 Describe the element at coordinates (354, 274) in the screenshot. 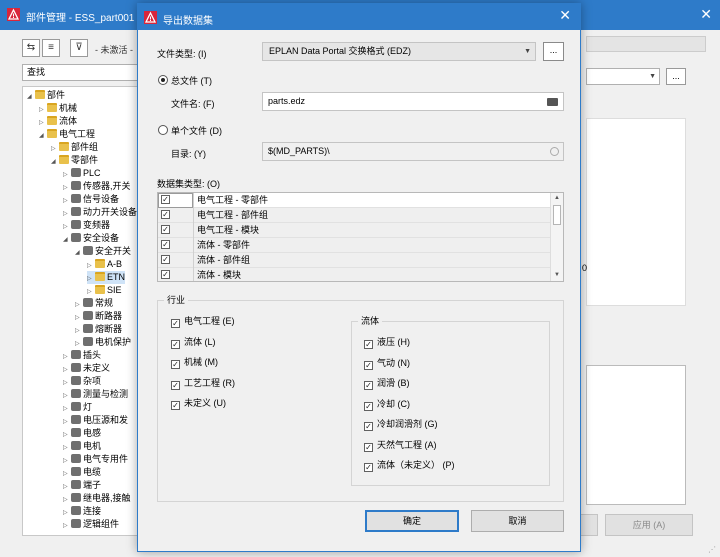

I see `dataset-type-row: ✓ 流体 - 模块` at that location.